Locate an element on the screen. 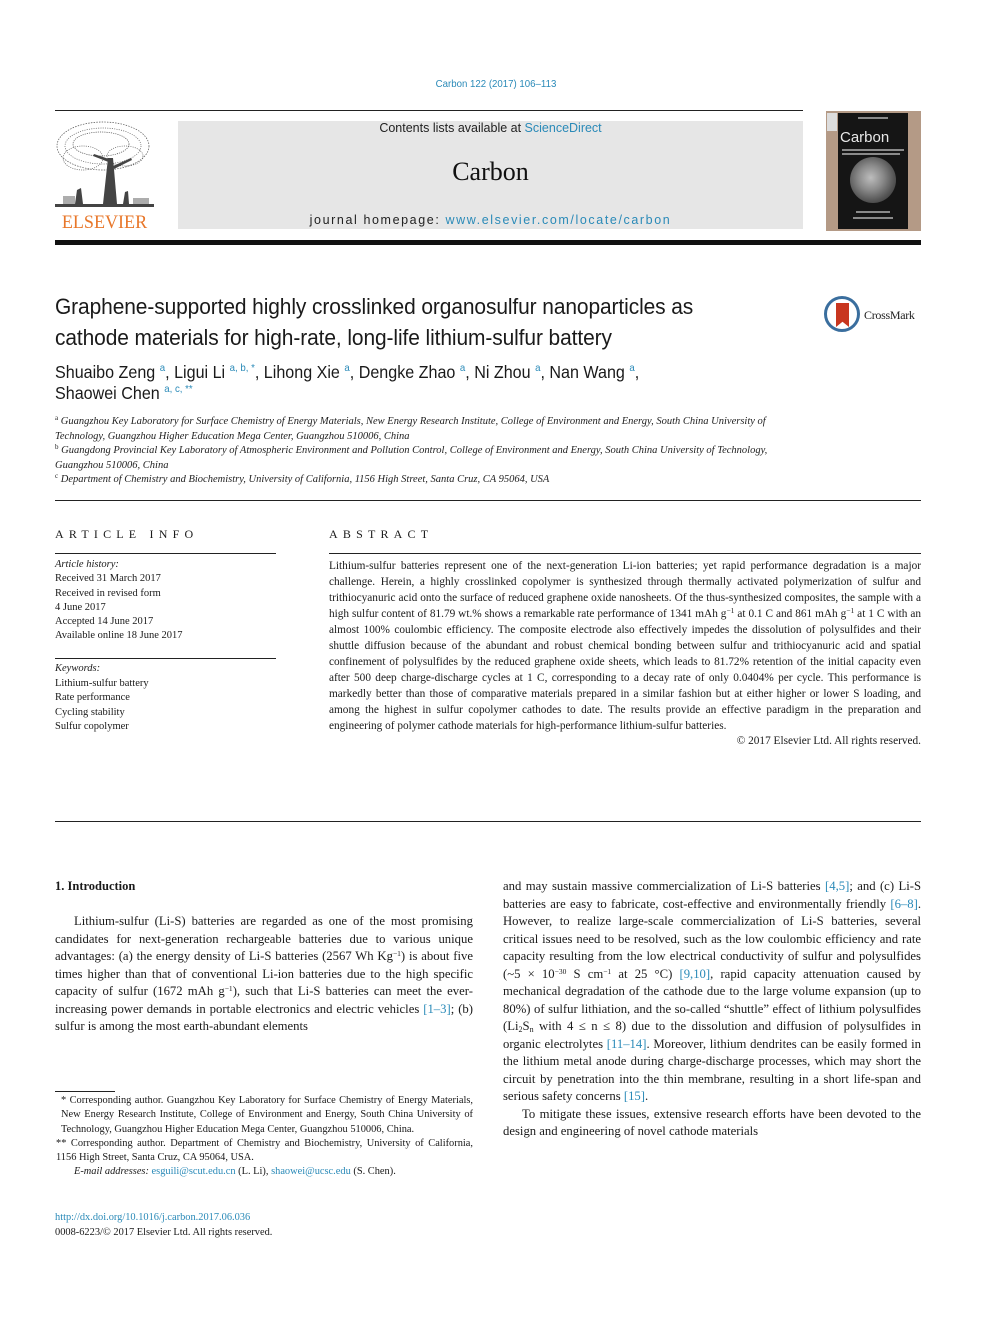 Image resolution: width=992 pixels, height=1323 pixels. author: Ni Zhou a, is located at coordinates (511, 372).